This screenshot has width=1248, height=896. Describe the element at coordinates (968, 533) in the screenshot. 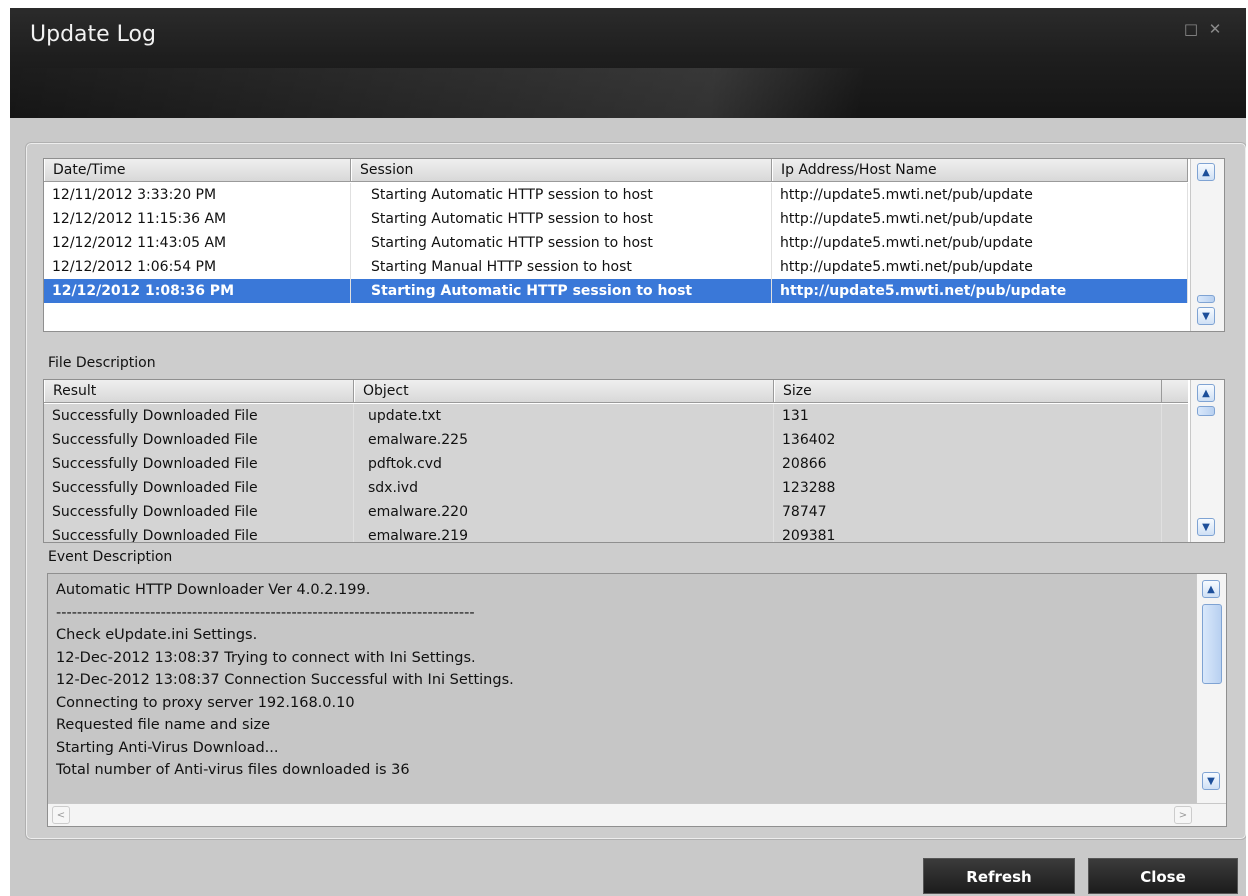

I see `size-cell: 209381` at that location.